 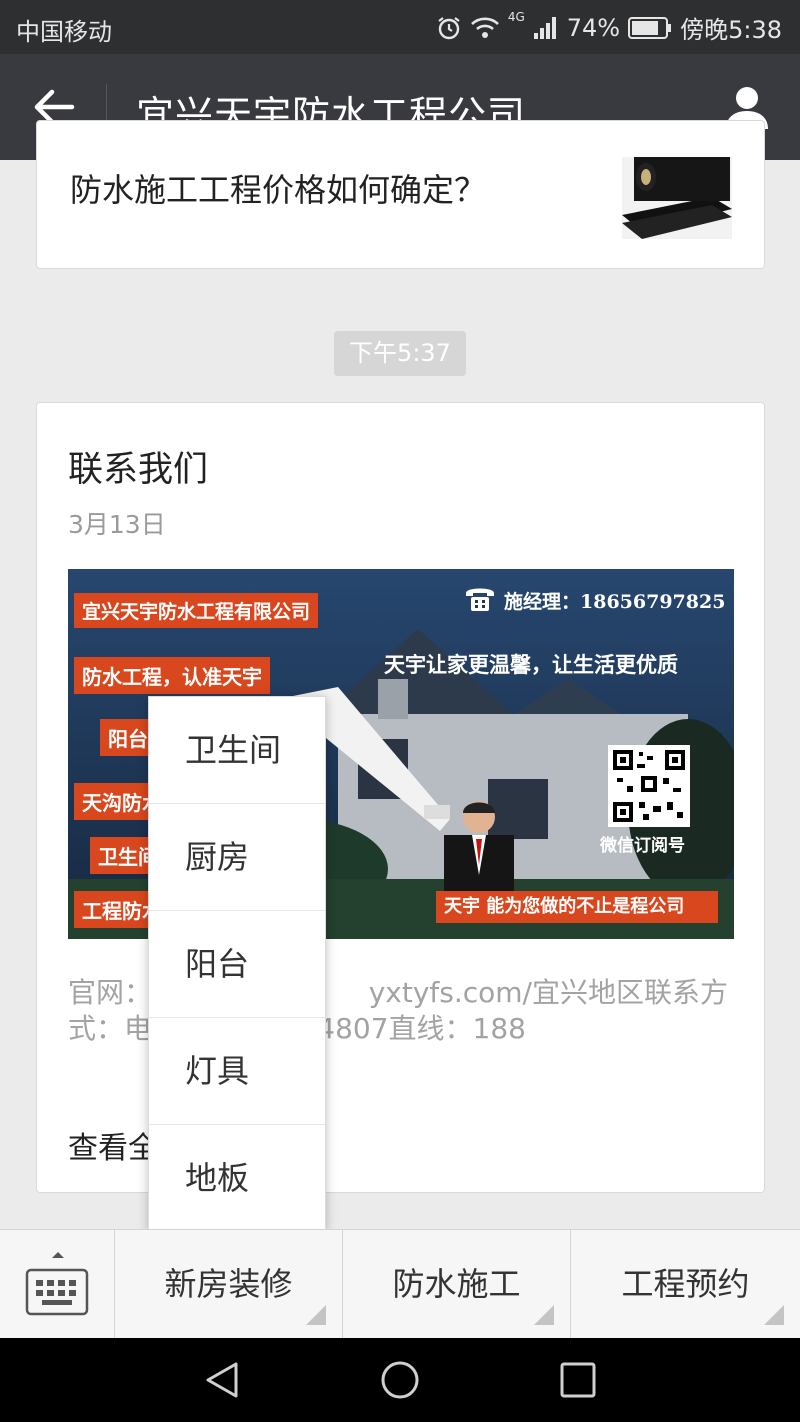 I want to click on banner-slogan-tag: 防水工程，认准天宇, so click(x=172, y=675).